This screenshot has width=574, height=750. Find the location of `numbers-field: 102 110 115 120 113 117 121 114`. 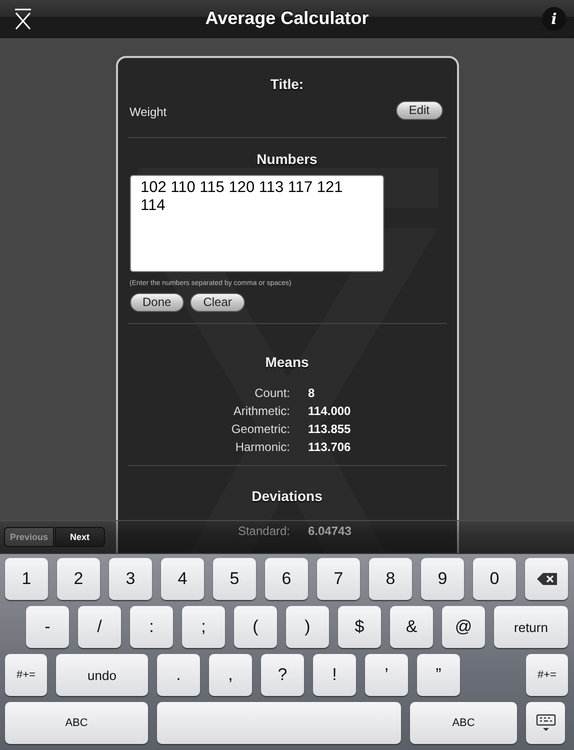

numbers-field: 102 110 115 120 113 117 121 114 is located at coordinates (257, 223).